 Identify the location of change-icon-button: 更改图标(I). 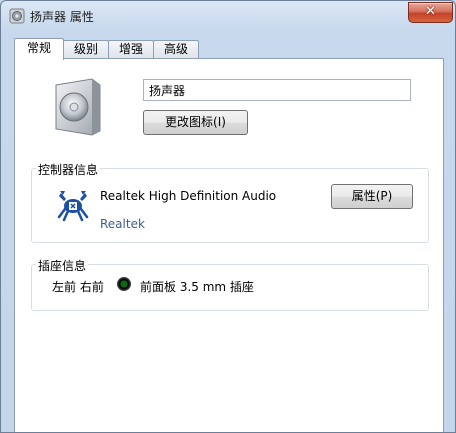
(195, 122).